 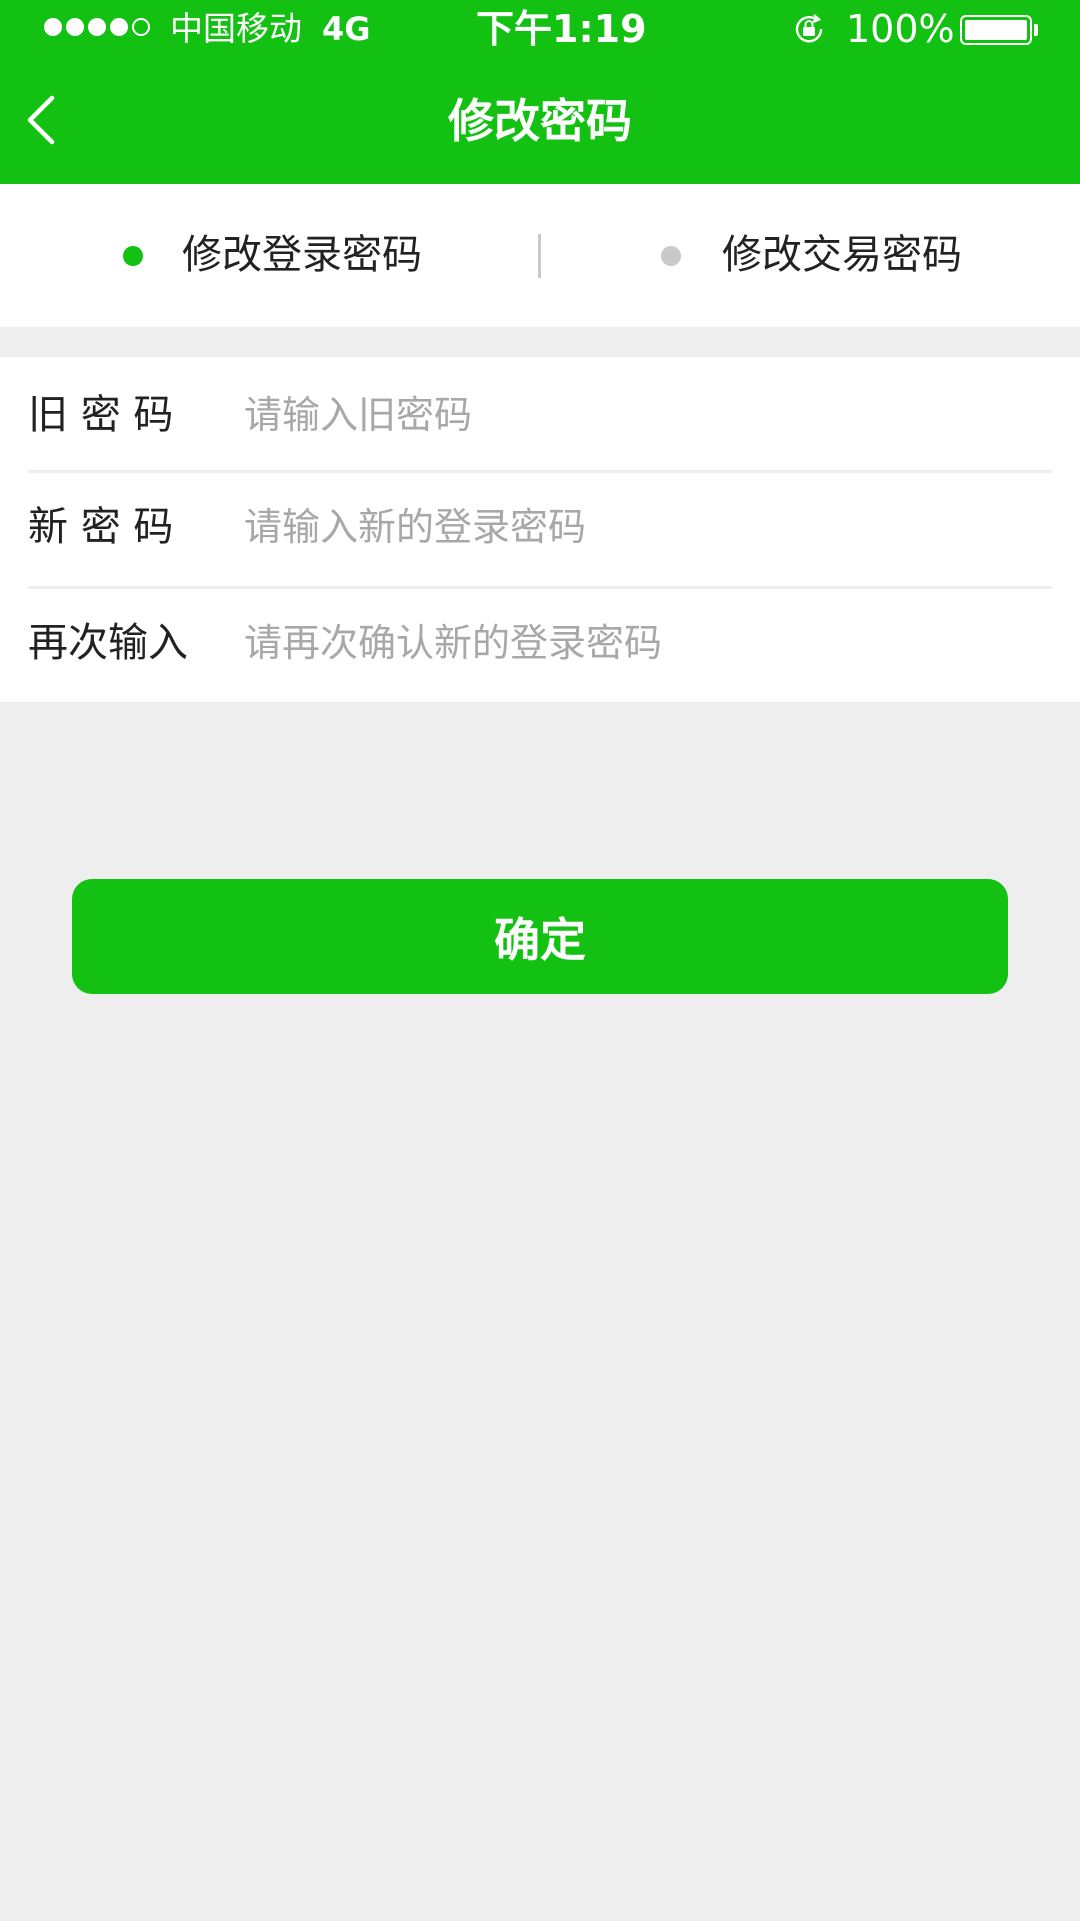 I want to click on status-time: 下午1:19, so click(x=561, y=29).